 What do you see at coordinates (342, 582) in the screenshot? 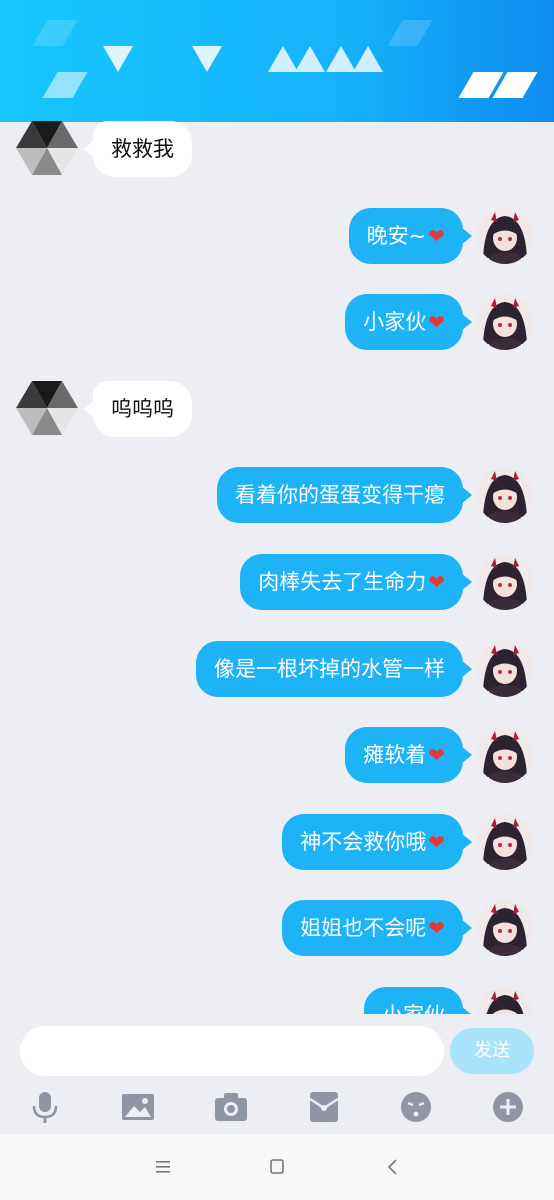
I see `message-text: 肉棒失去了生命力` at bounding box center [342, 582].